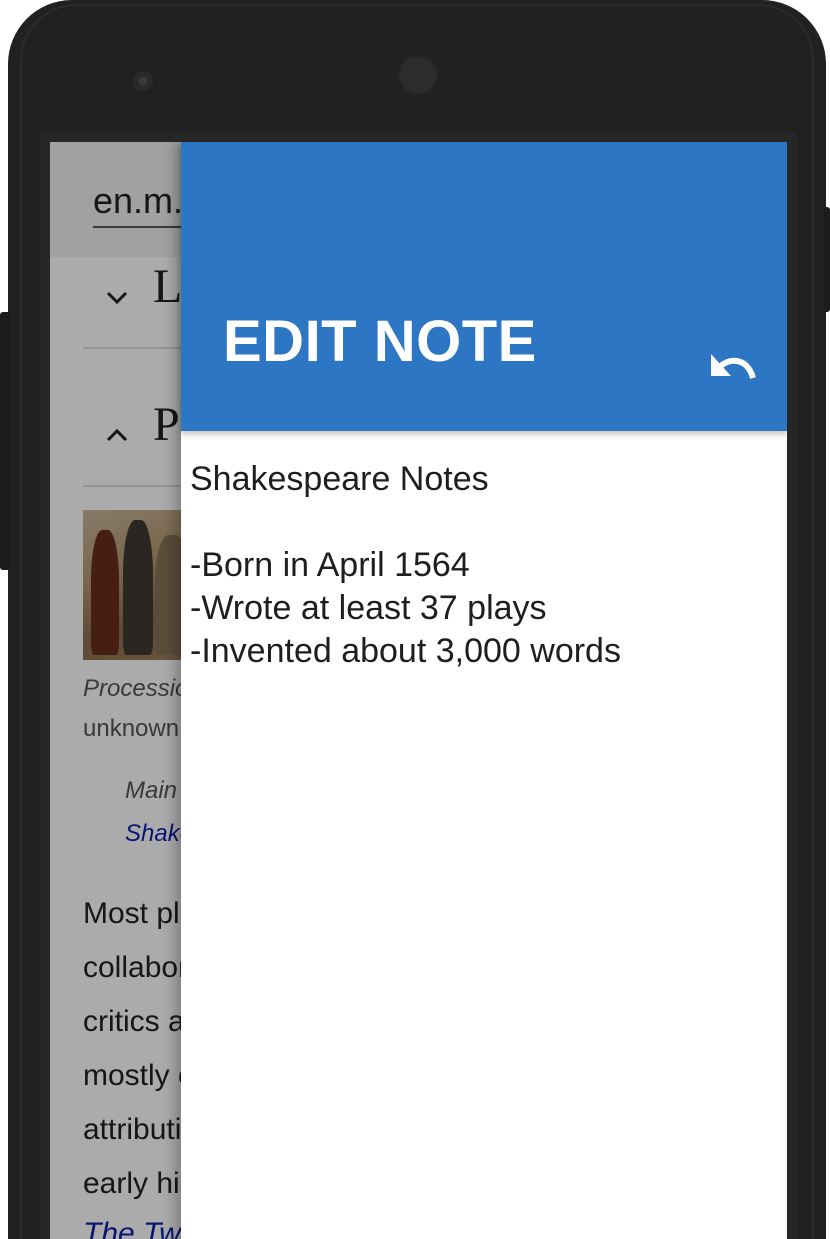  I want to click on proximity-sensor, so click(143, 81).